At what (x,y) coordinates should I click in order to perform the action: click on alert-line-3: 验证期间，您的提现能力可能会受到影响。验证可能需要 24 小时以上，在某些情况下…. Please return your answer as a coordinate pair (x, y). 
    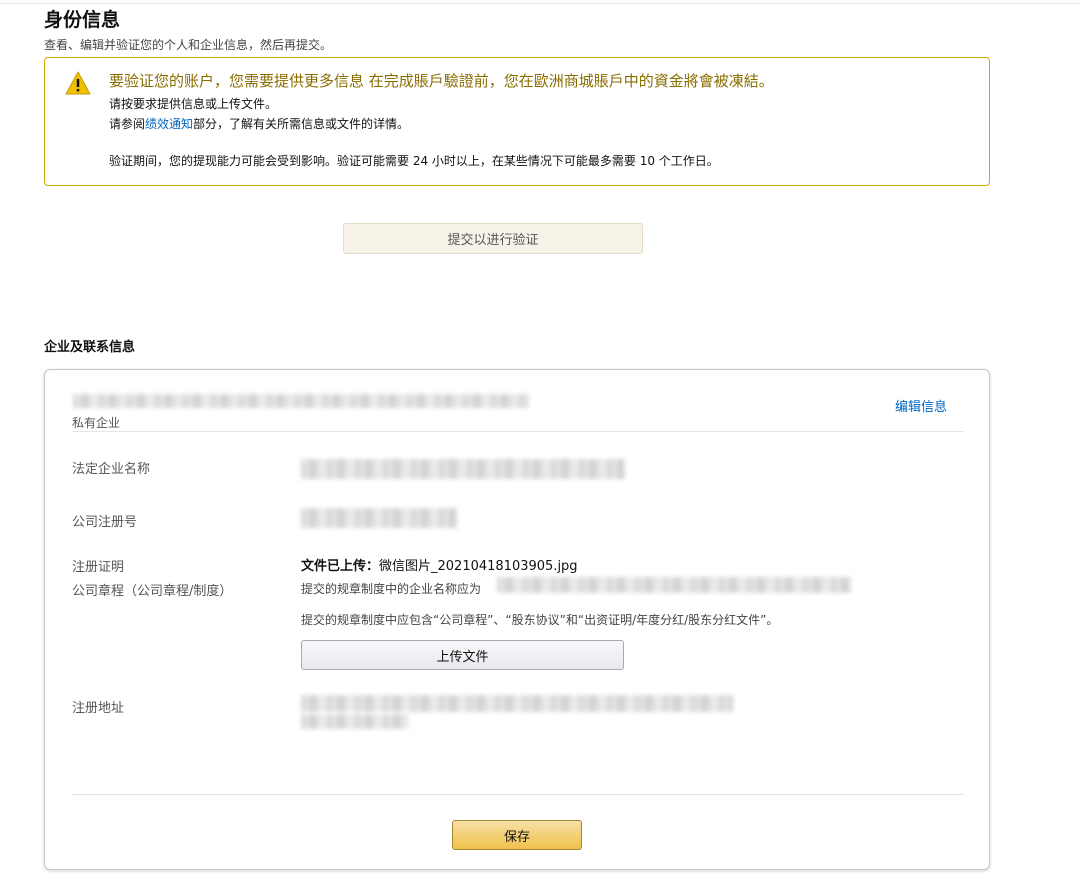
    Looking at the image, I should click on (414, 161).